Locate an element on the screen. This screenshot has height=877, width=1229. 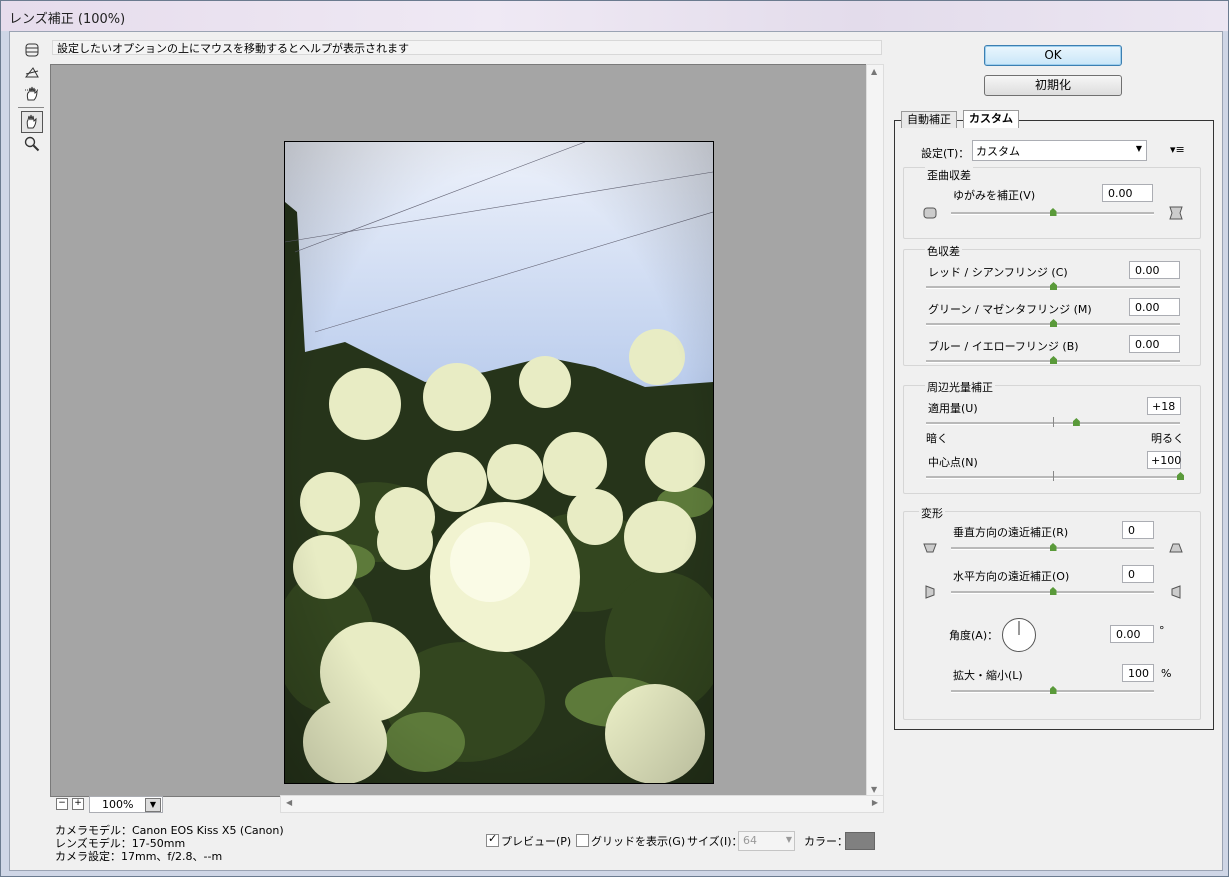
tab-auto-correction: 自動補正 is located at coordinates (929, 119).